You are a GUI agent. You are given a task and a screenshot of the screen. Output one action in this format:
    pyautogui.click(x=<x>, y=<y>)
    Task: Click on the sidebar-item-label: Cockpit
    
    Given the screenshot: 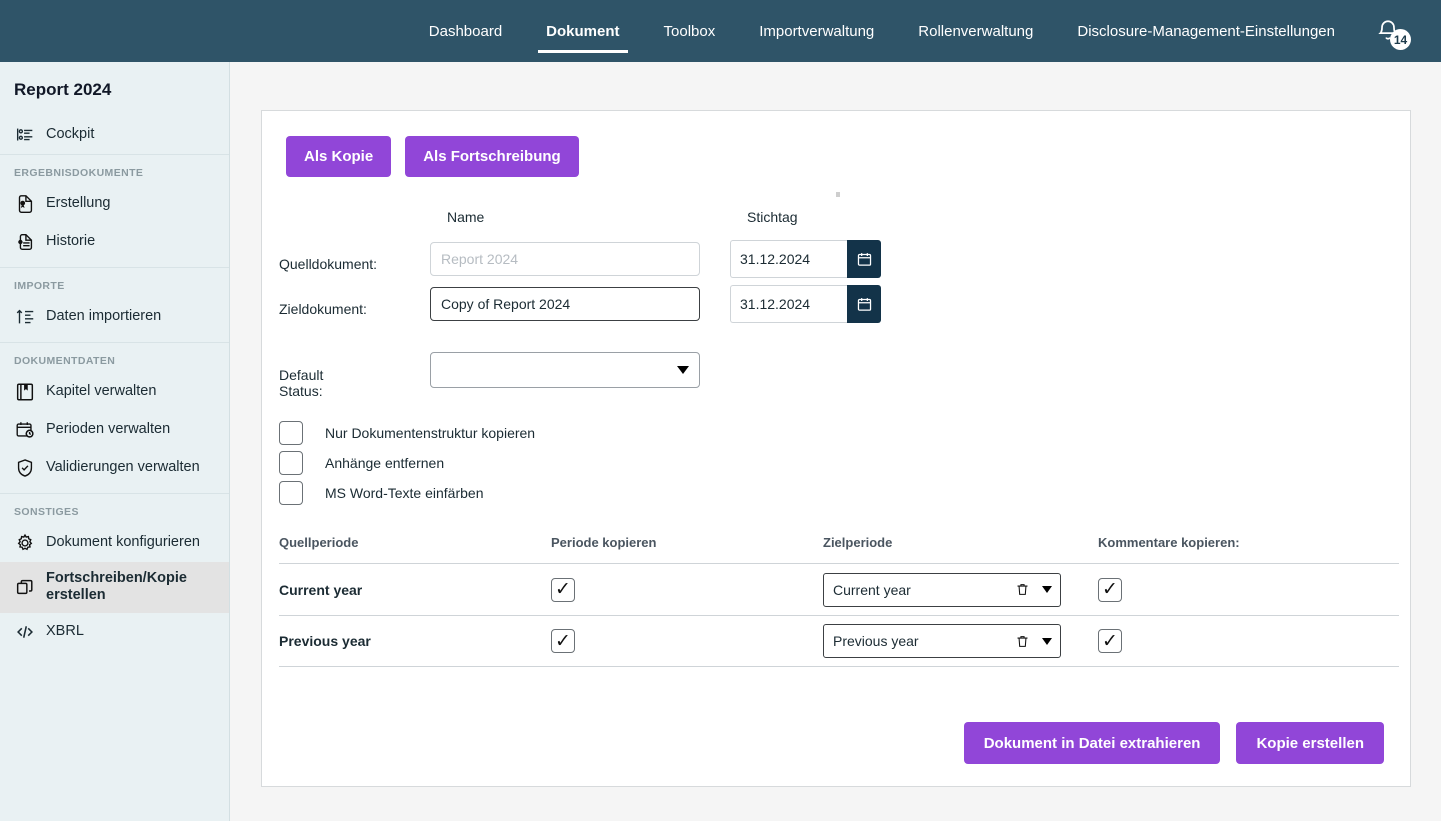 What is the action you would take?
    pyautogui.click(x=70, y=134)
    